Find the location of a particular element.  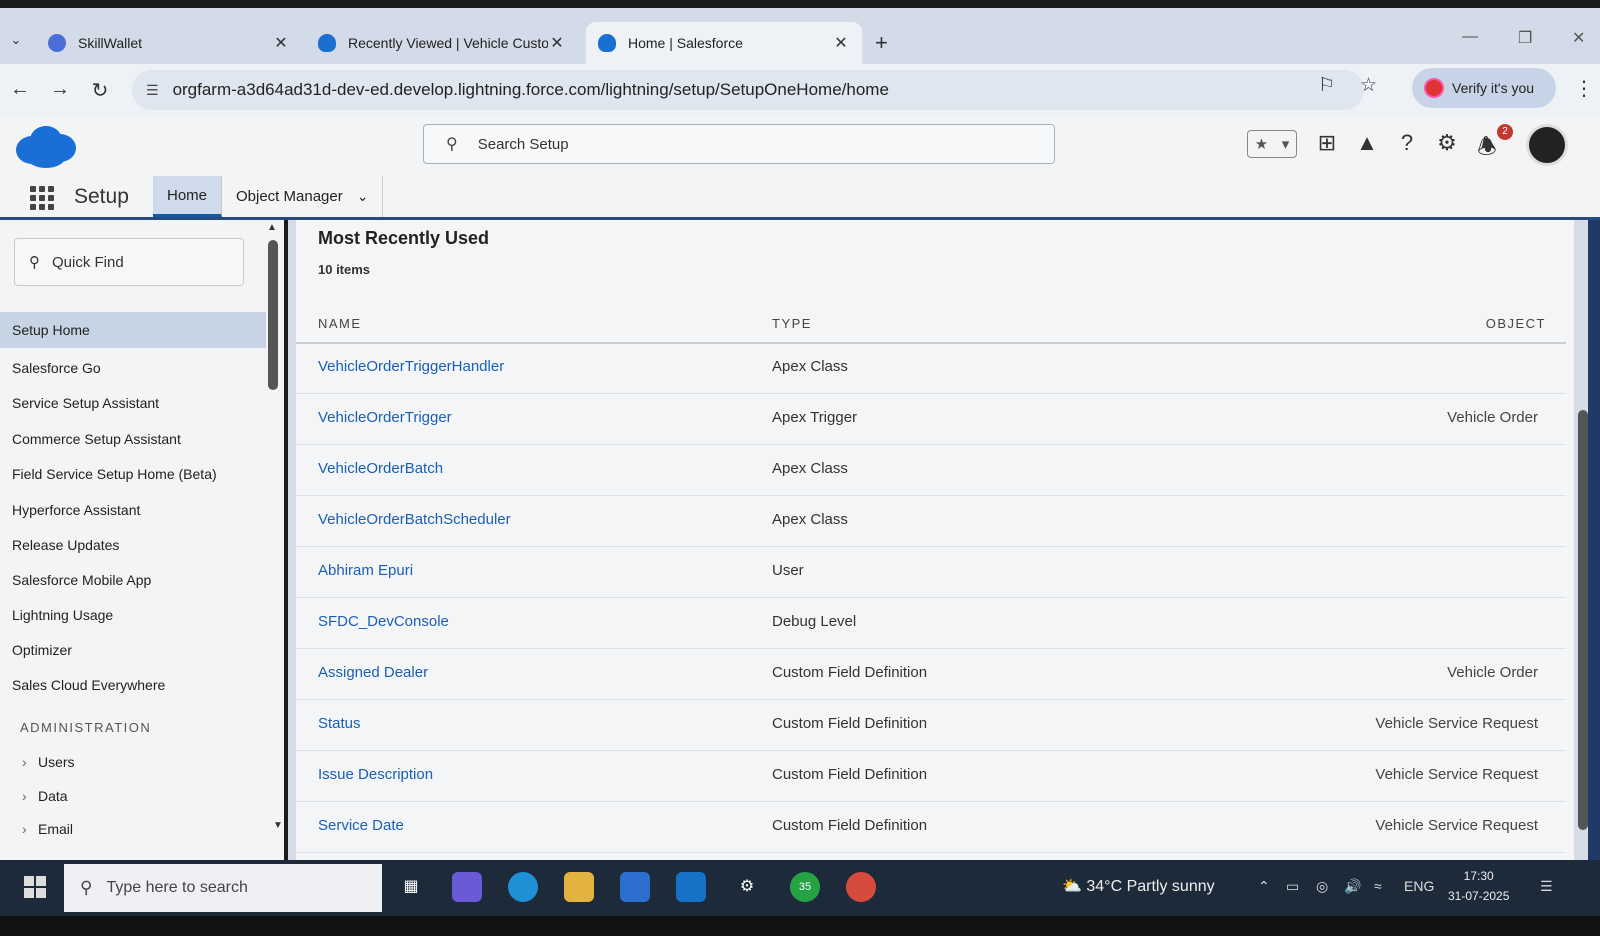

salesforce-logo-icon is located at coordinates (46, 147).